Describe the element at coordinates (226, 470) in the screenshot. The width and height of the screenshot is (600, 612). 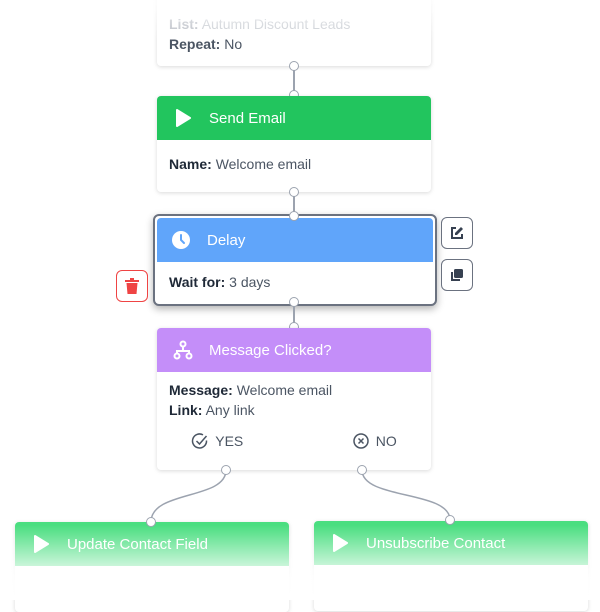
I see `yes-handle` at that location.